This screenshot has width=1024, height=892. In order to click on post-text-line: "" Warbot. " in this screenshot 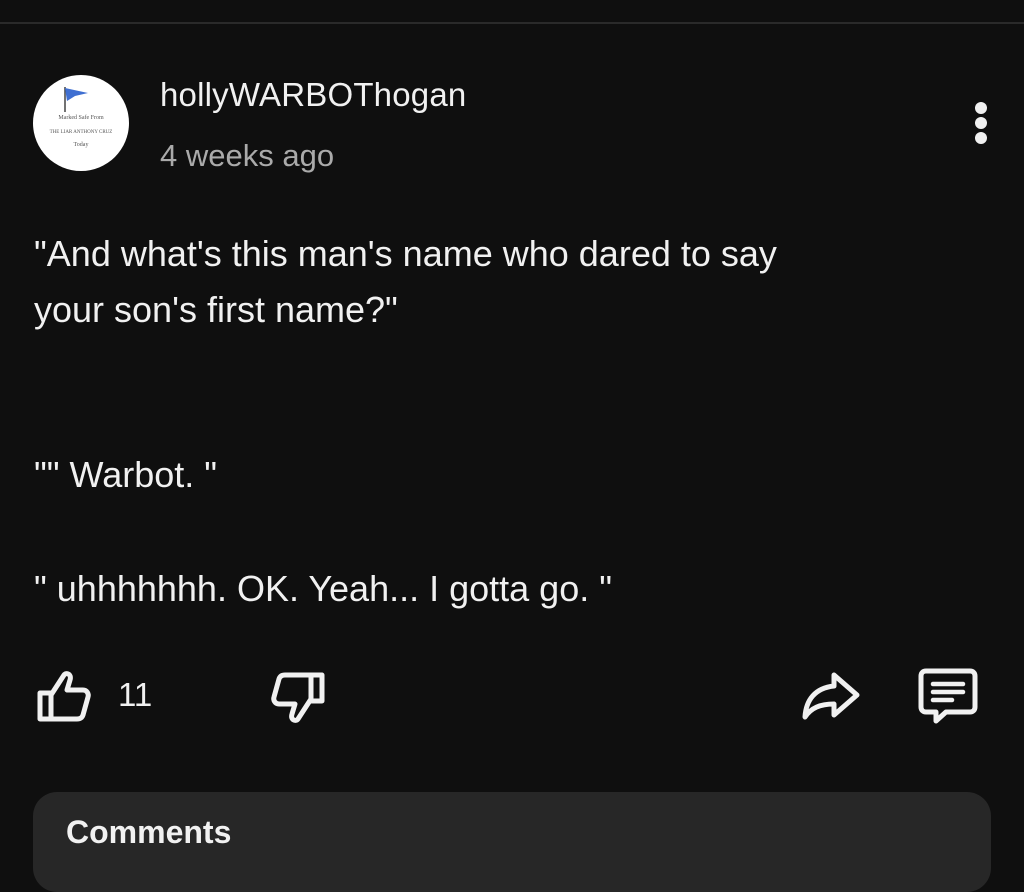, I will do `click(126, 474)`.